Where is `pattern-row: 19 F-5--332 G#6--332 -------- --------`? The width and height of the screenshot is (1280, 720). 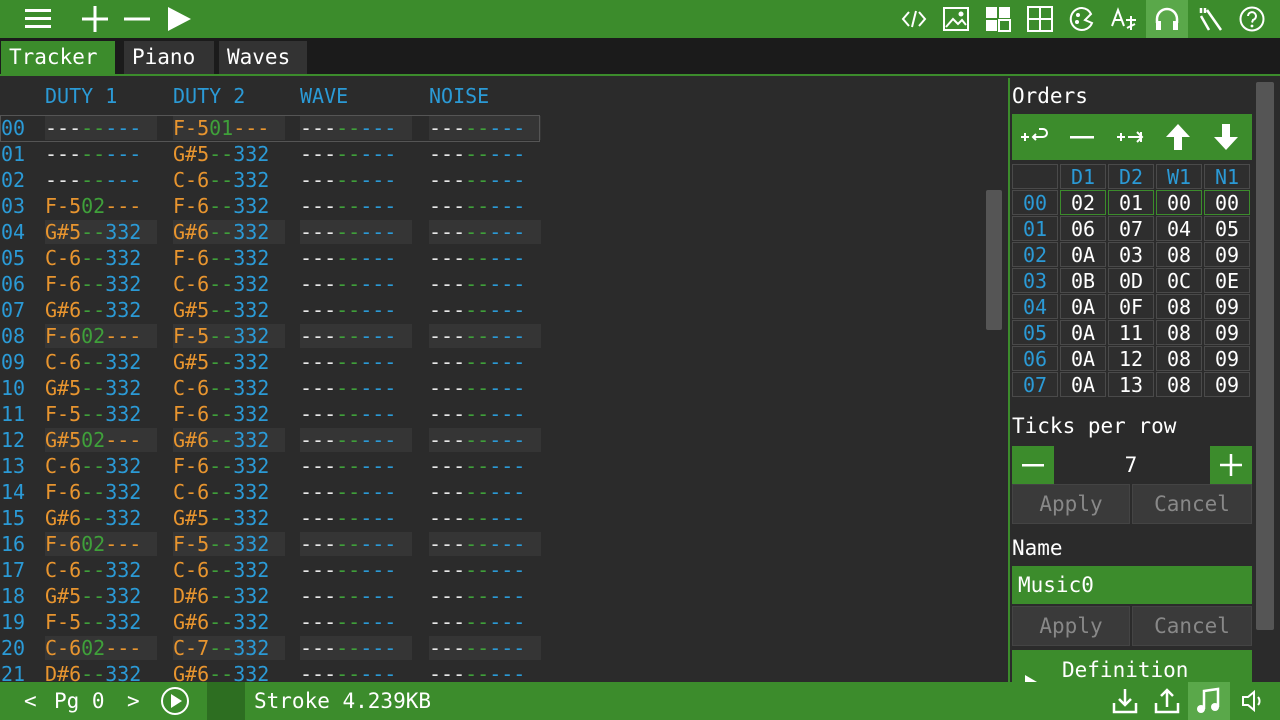 pattern-row: 19 F-5--332 G#6--332 -------- -------- is located at coordinates (280, 622).